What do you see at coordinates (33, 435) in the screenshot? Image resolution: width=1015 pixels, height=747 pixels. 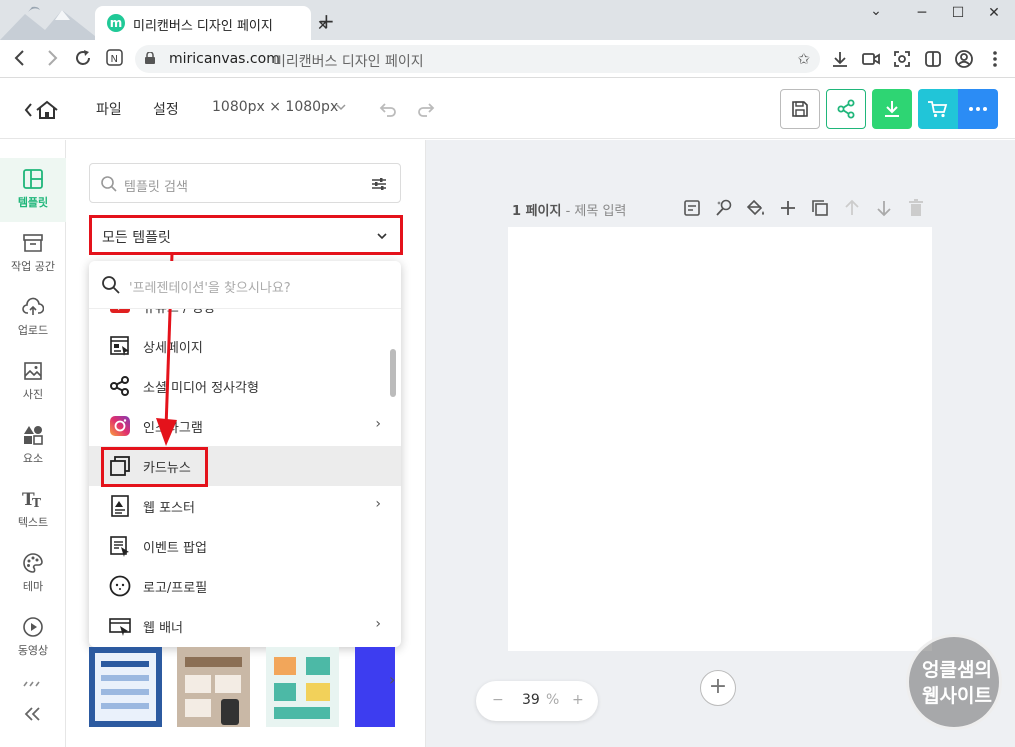 I see `elements-icon` at bounding box center [33, 435].